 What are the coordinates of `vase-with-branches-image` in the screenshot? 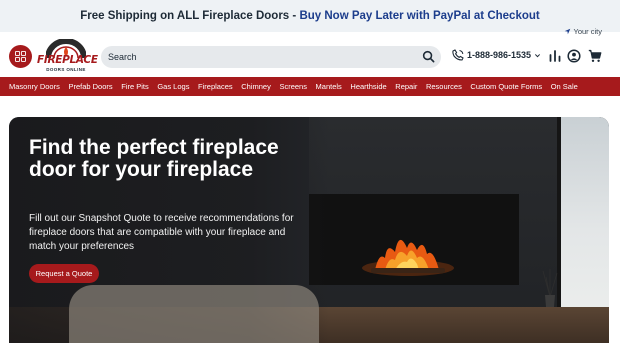 It's located at (550, 288).